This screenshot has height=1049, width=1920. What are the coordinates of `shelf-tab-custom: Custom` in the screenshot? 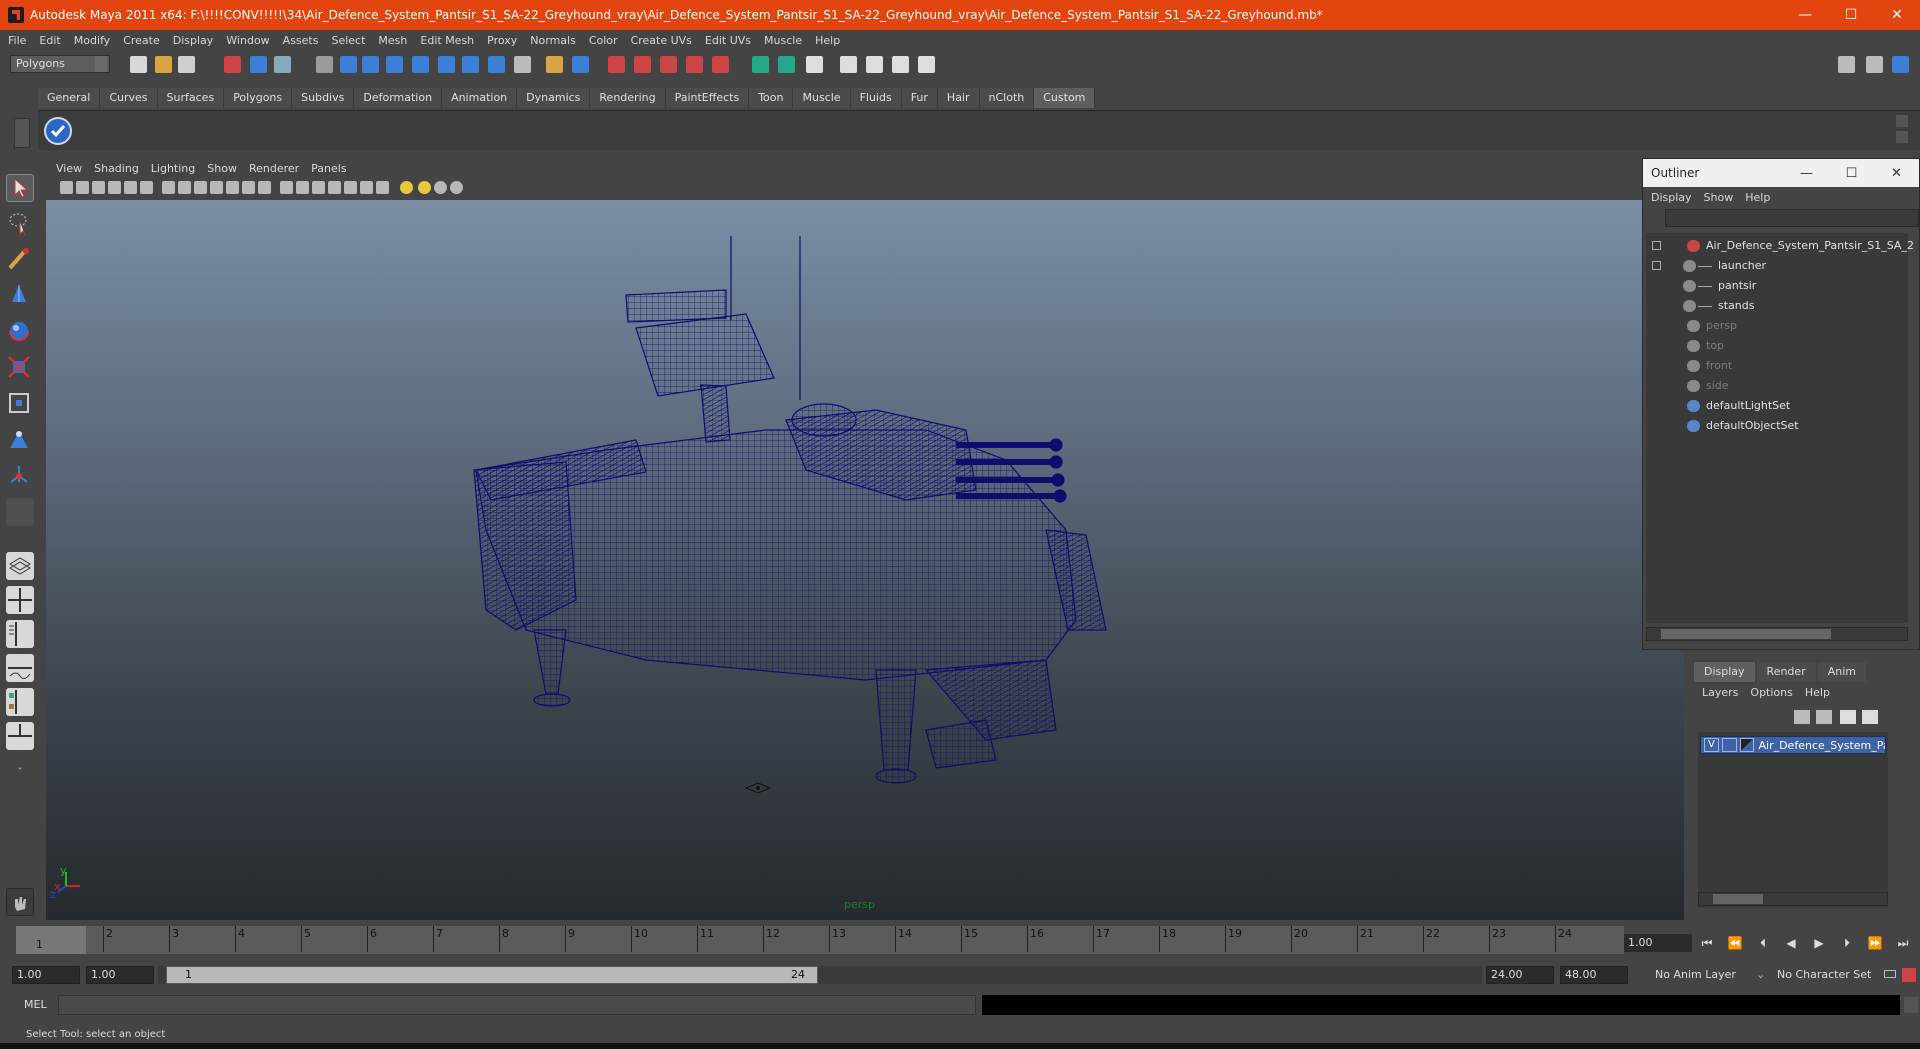 It's located at (1065, 98).